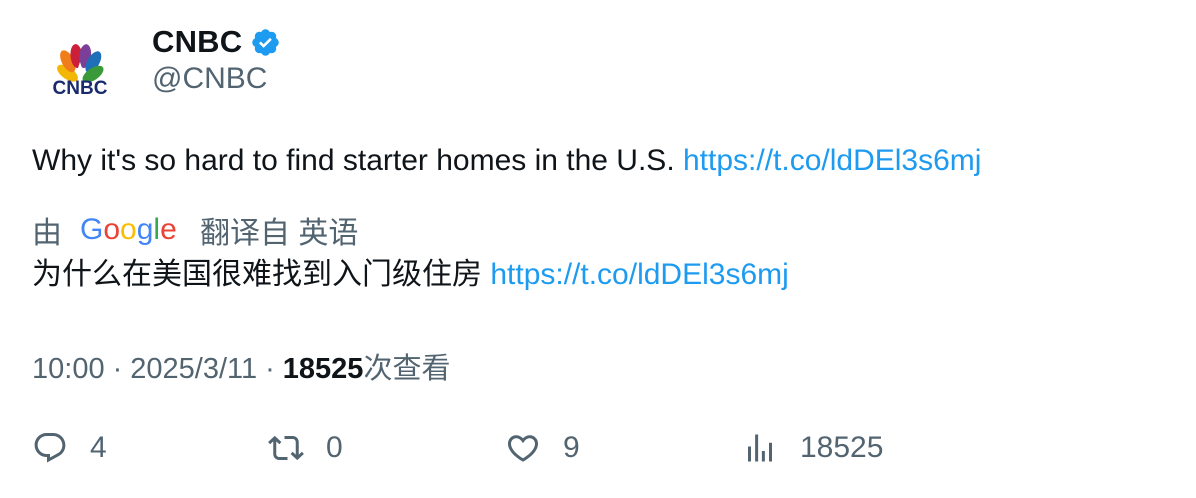 The height and width of the screenshot is (498, 1196). What do you see at coordinates (193, 369) in the screenshot?
I see `tweet-date: 2025/3/11` at bounding box center [193, 369].